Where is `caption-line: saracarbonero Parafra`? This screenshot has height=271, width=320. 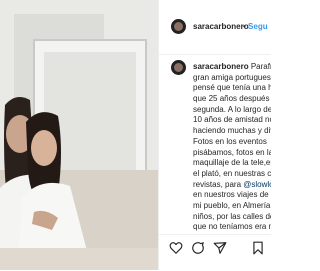 caption-line: saracarbonero Parafra is located at coordinates (232, 66).